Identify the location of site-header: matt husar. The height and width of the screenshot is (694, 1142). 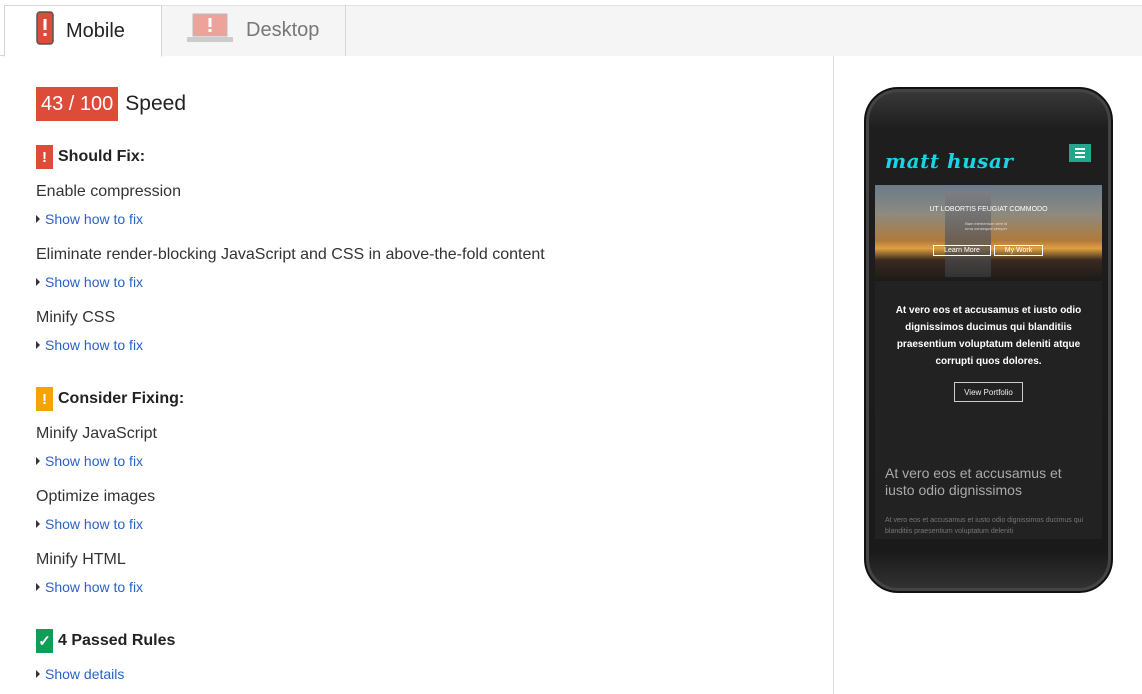
(988, 161).